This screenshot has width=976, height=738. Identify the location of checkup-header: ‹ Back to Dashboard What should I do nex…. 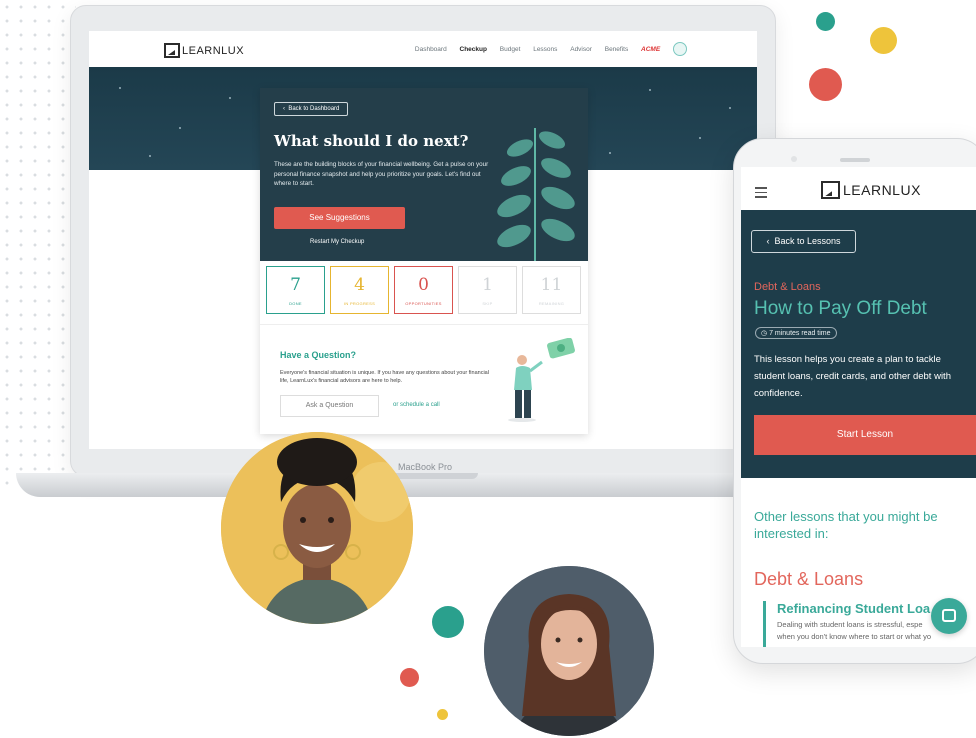
(424, 174).